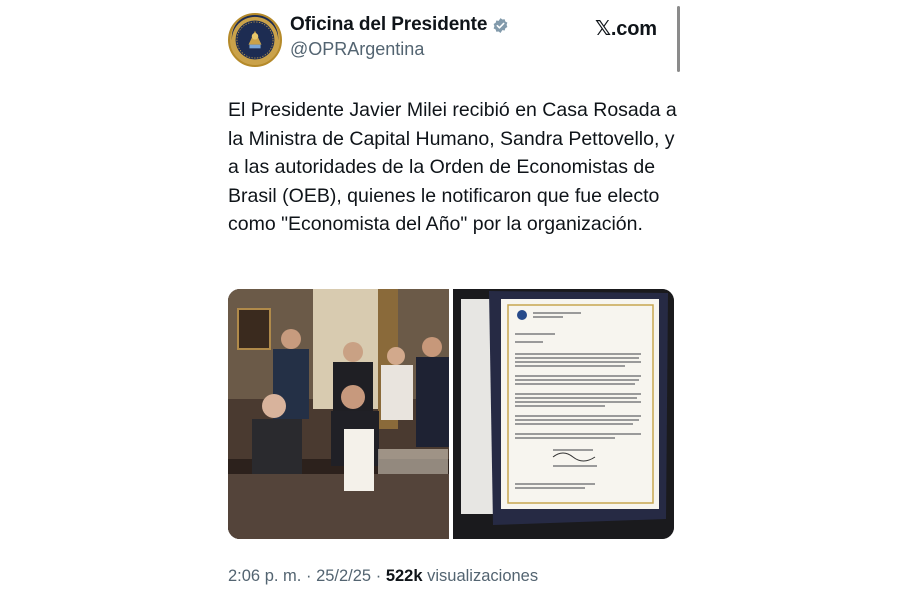  Describe the element at coordinates (399, 49) in the screenshot. I see `user-handle: @OPRArgentina` at that location.